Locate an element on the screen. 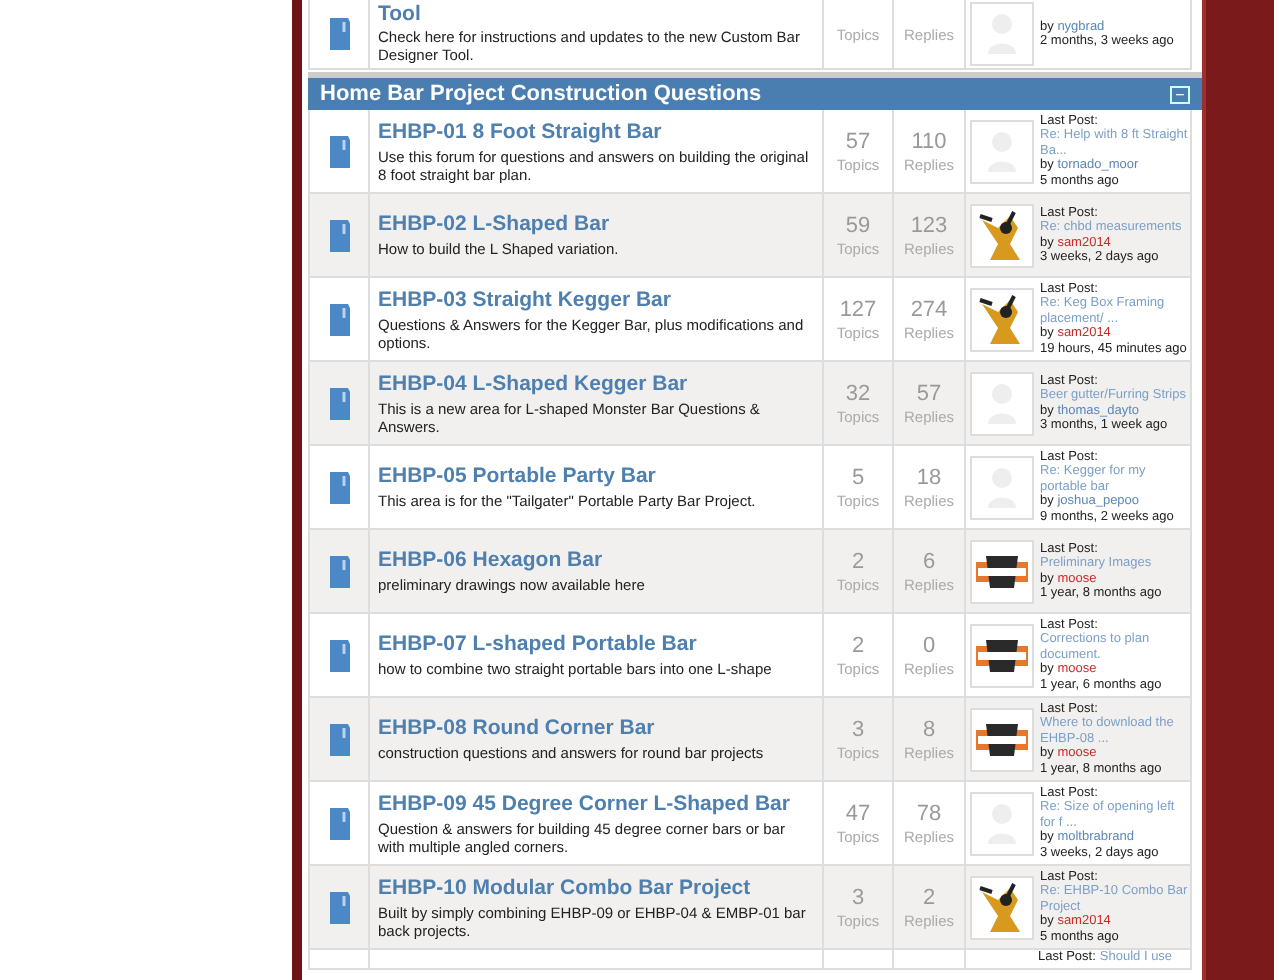 This screenshot has height=980, width=1280. replies-count: 123 is located at coordinates (929, 226).